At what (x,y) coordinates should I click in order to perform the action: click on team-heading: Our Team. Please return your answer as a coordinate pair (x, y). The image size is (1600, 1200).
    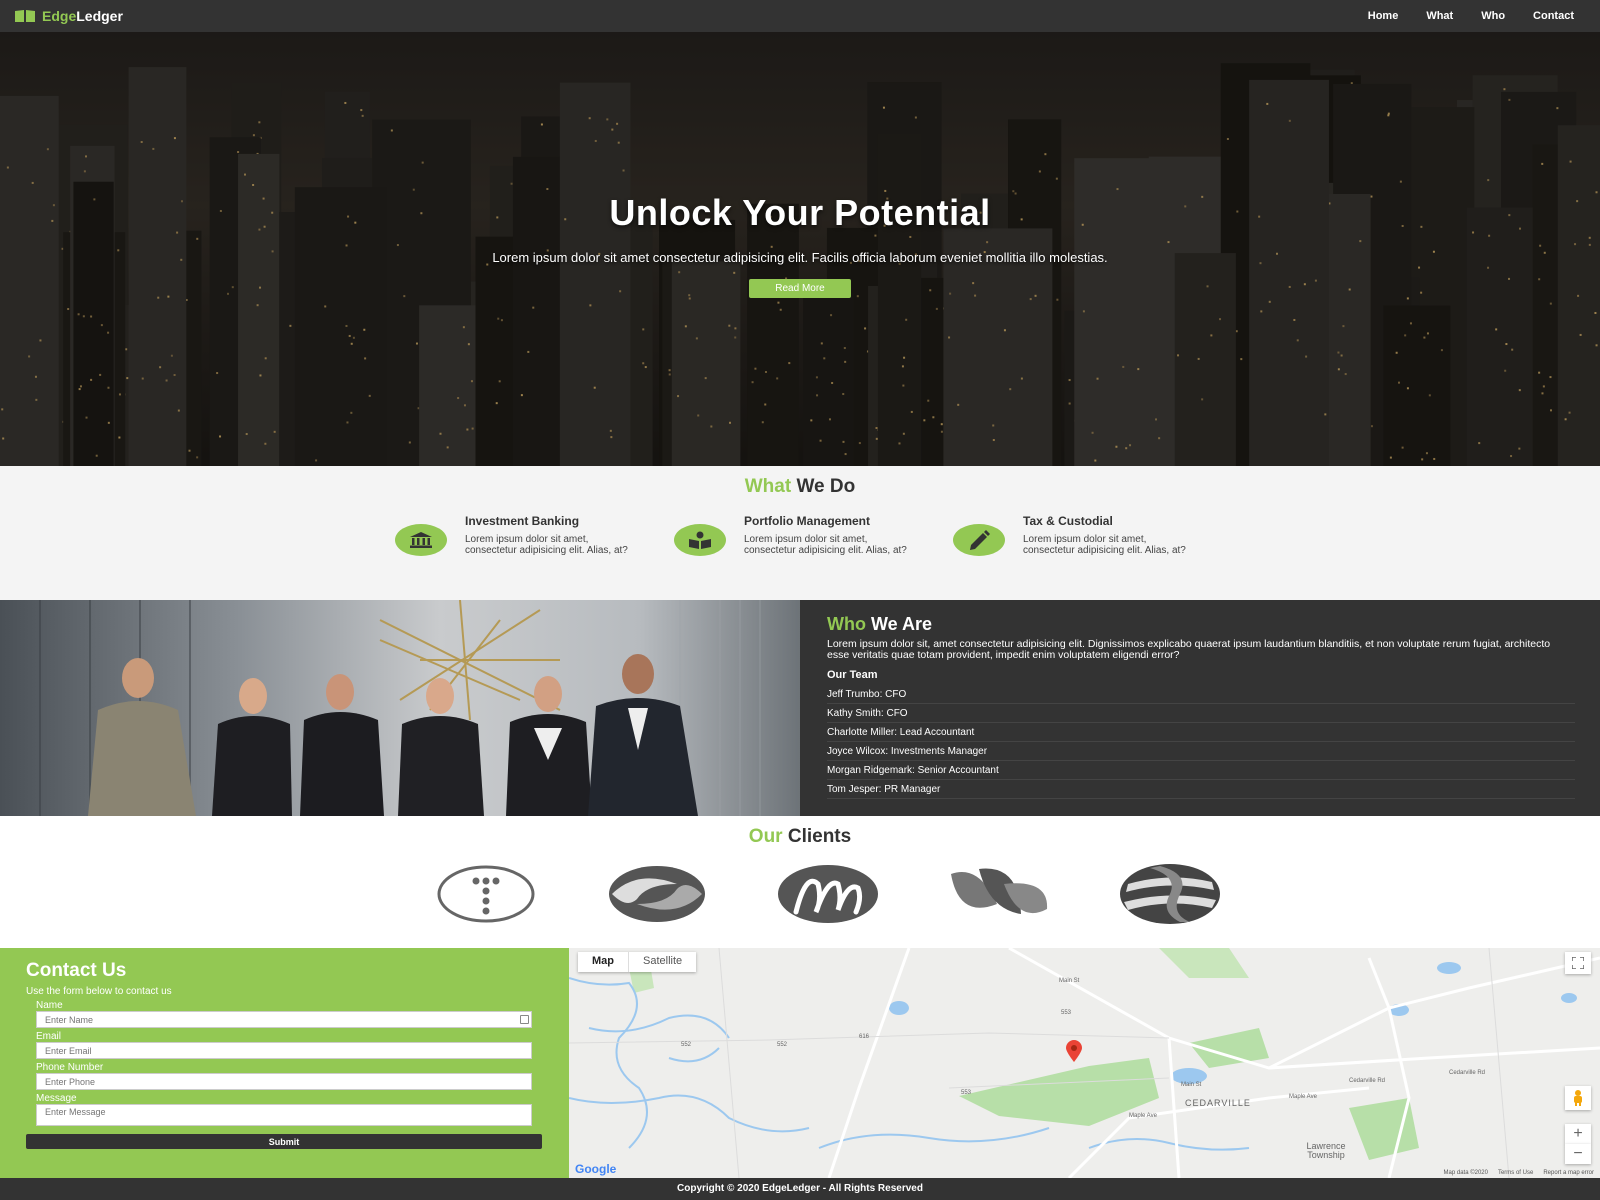
    Looking at the image, I should click on (852, 675).